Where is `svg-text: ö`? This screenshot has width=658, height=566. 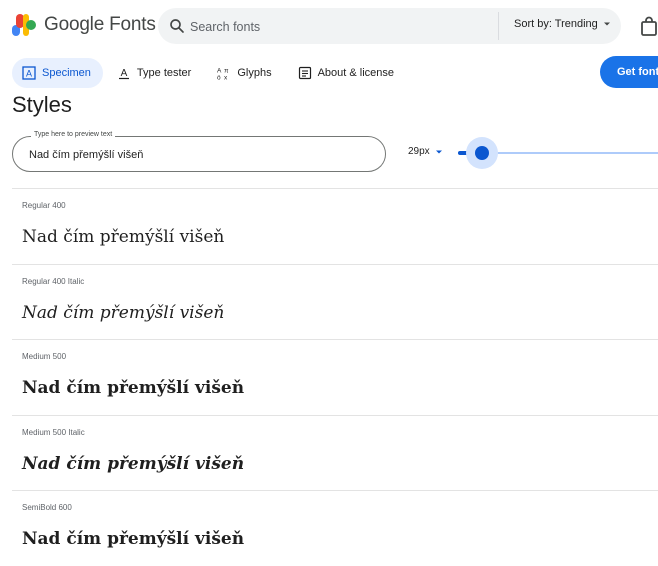 svg-text: ö is located at coordinates (219, 78).